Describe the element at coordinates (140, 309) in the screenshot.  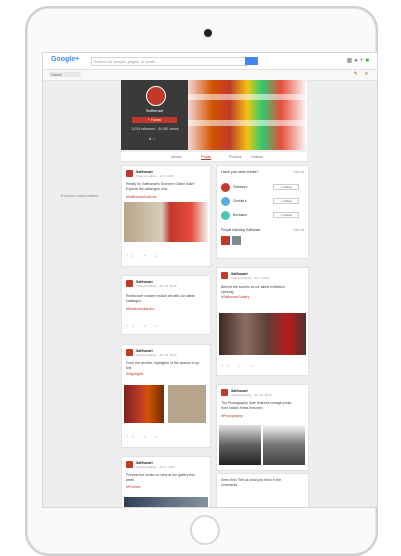
I see `post-hashtag: #ModernIndianArt` at that location.